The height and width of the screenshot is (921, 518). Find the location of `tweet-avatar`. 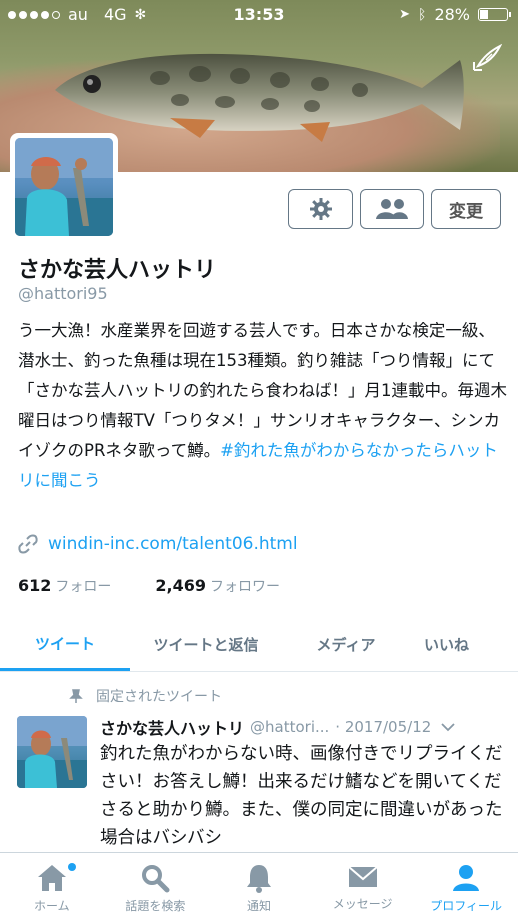

tweet-avatar is located at coordinates (52, 752).